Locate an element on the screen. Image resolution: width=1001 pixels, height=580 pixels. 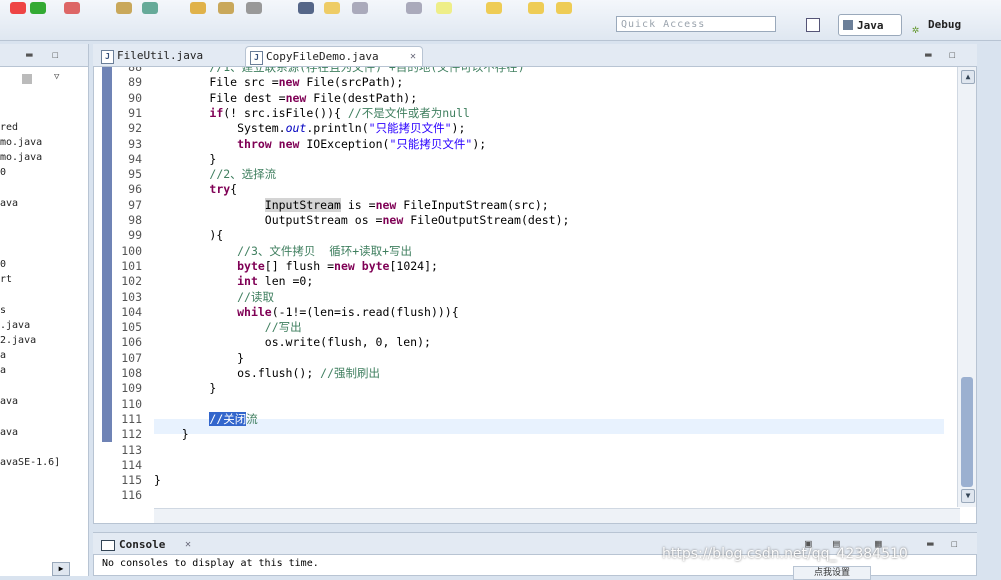
horizontal-scrollbar is located at coordinates (557, 515).